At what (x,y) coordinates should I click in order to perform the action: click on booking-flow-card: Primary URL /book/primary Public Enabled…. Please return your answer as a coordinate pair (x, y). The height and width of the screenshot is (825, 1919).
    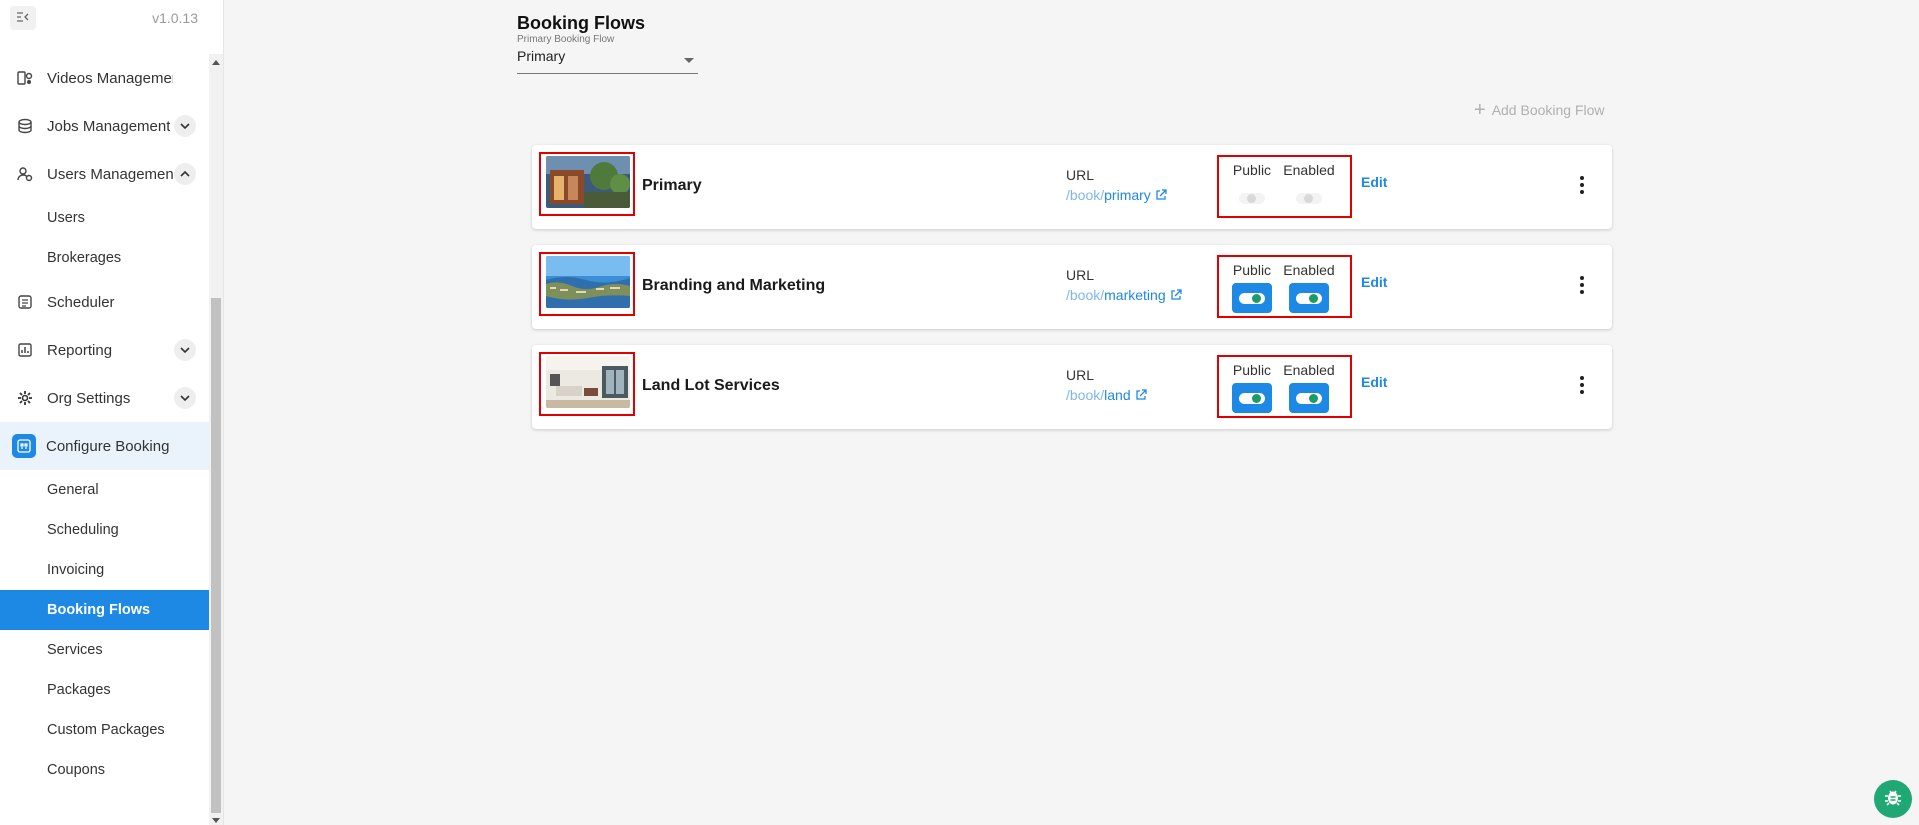
    Looking at the image, I should click on (1072, 187).